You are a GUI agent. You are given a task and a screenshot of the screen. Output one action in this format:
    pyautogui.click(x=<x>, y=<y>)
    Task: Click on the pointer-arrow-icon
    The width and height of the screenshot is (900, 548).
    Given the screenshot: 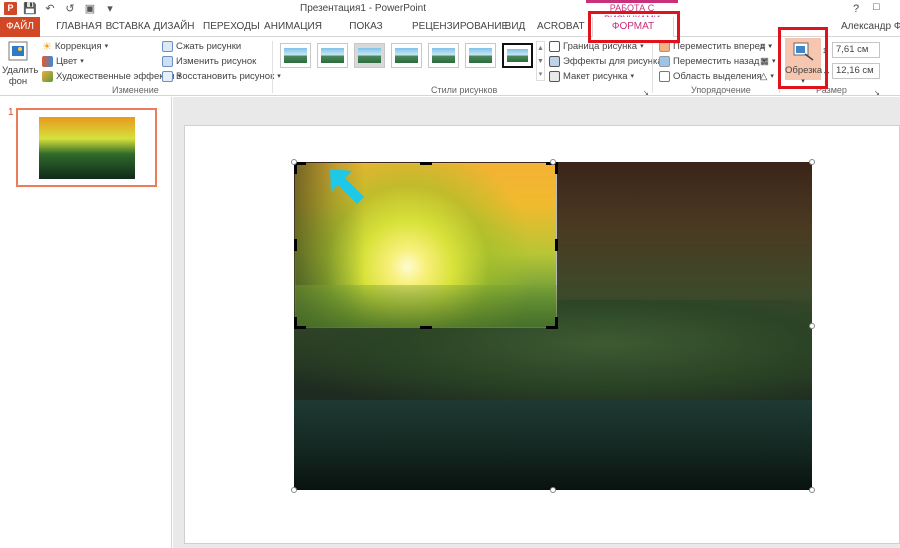 What is the action you would take?
    pyautogui.click(x=347, y=186)
    